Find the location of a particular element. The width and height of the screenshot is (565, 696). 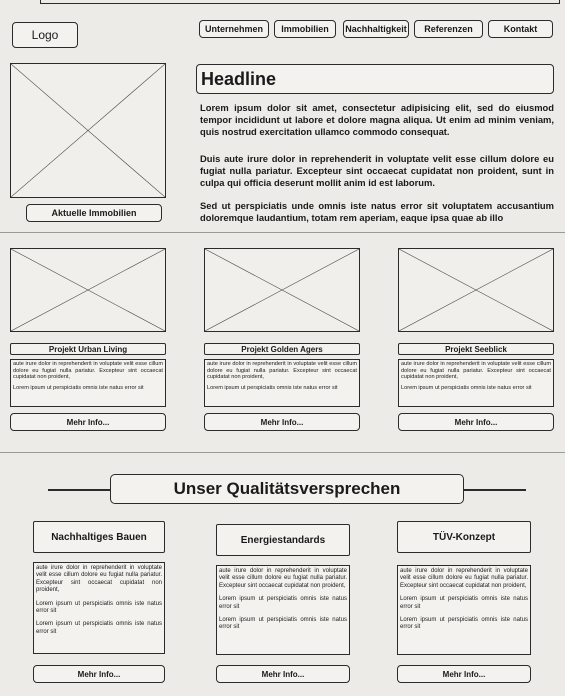

nav-item-immobilien: Immobilien is located at coordinates (305, 29).